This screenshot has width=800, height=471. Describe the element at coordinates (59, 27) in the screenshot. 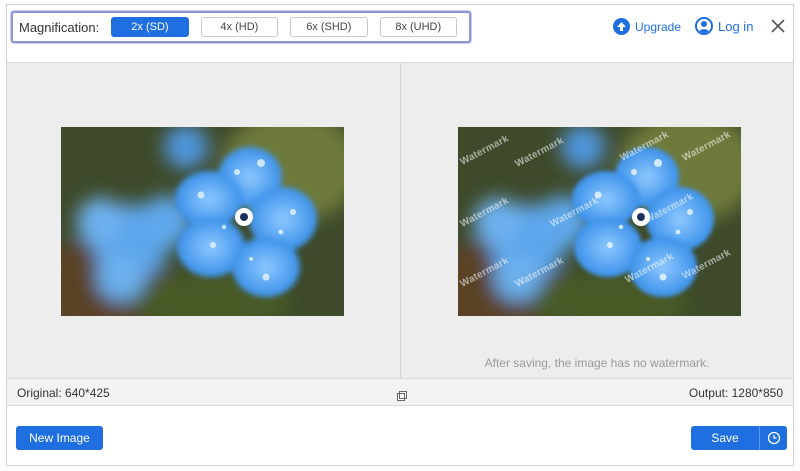

I see `magnification-label: Magnification:` at that location.